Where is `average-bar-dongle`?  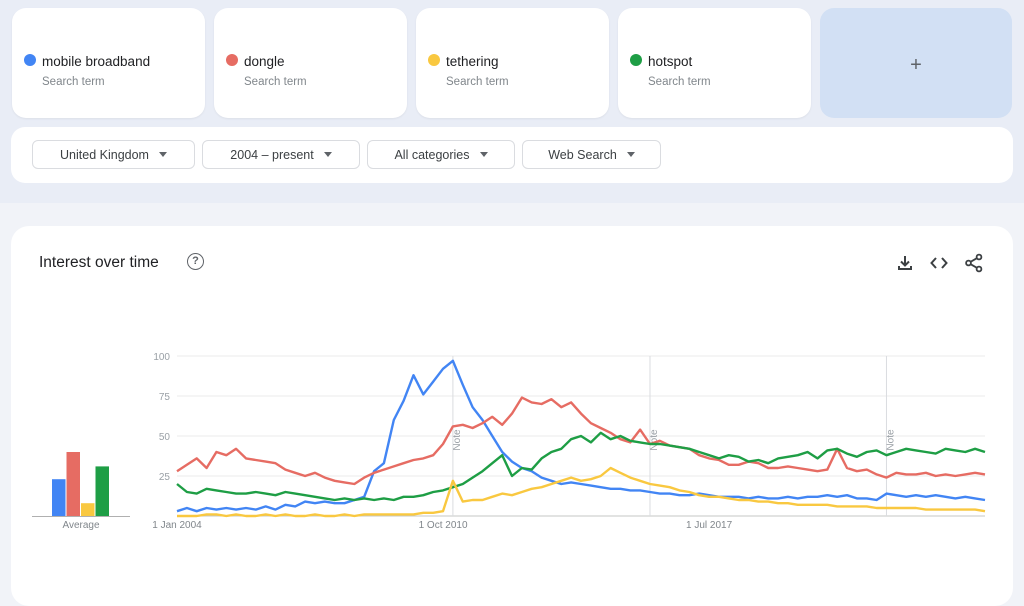 average-bar-dongle is located at coordinates (73, 484).